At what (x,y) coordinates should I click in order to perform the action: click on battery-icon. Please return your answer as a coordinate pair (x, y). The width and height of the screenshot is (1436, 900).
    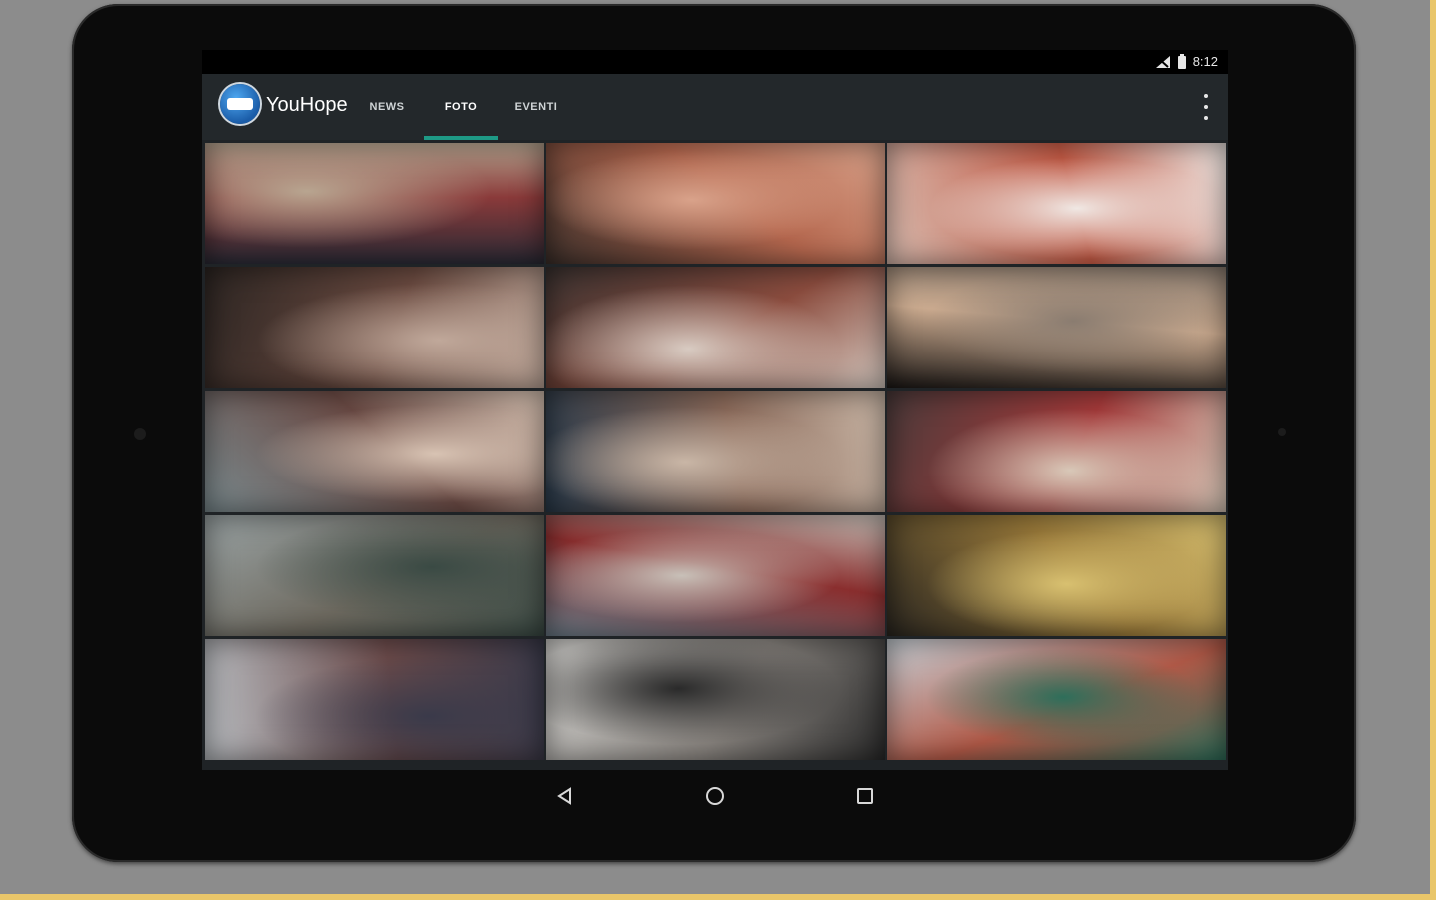
    Looking at the image, I should click on (1181, 61).